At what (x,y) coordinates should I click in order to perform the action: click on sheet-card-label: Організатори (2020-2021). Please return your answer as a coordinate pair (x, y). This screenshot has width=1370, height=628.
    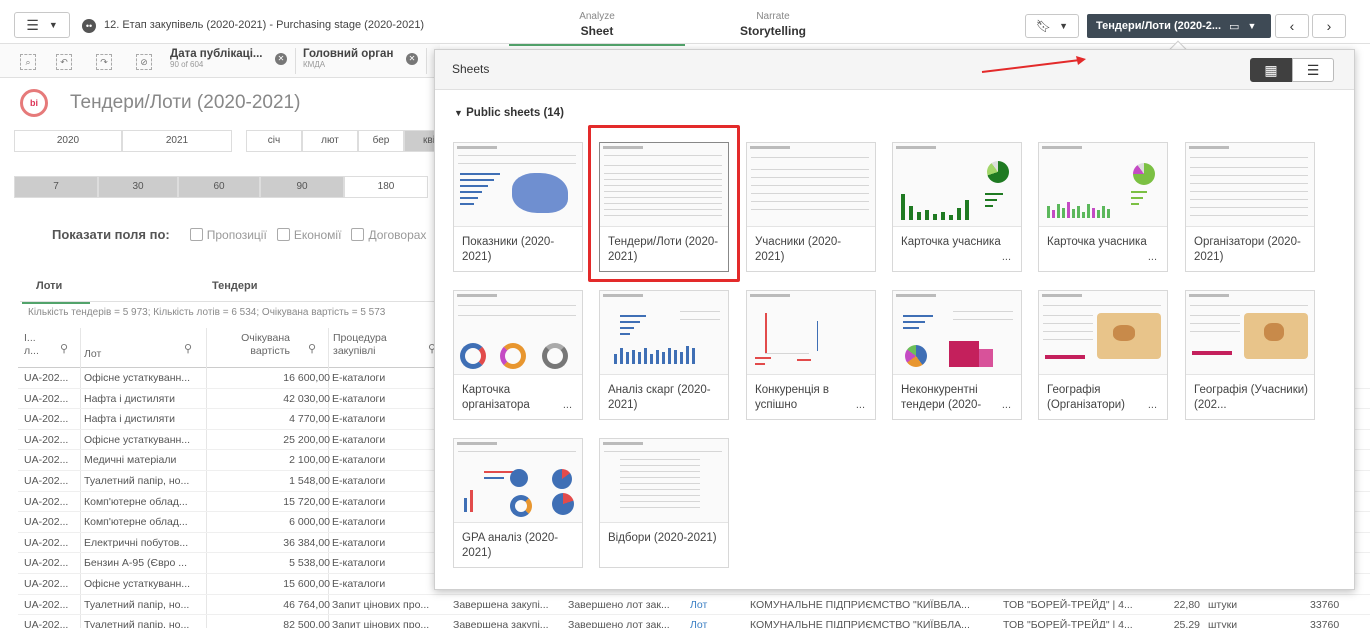
    Looking at the image, I should click on (1247, 249).